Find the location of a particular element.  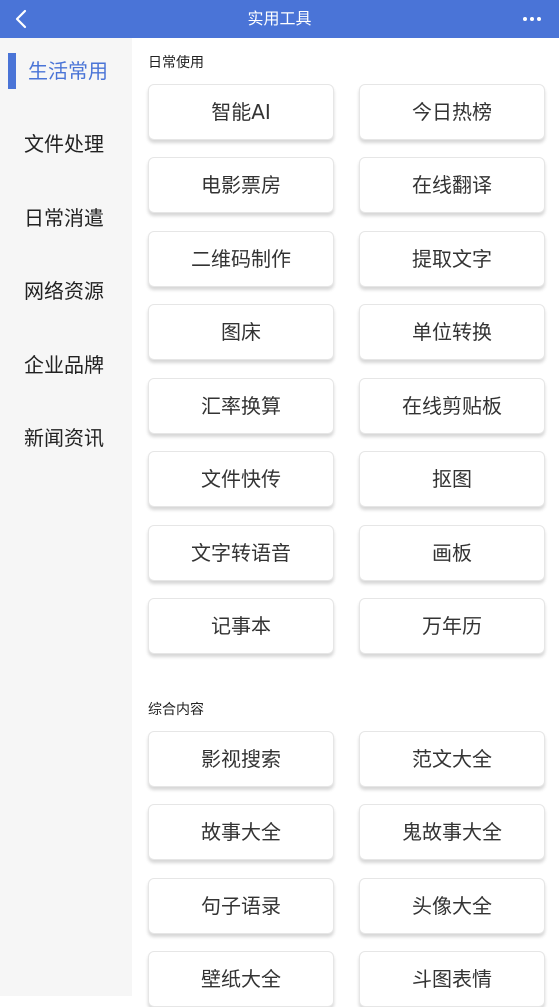

tool-button: 影视搜索 is located at coordinates (241, 759).